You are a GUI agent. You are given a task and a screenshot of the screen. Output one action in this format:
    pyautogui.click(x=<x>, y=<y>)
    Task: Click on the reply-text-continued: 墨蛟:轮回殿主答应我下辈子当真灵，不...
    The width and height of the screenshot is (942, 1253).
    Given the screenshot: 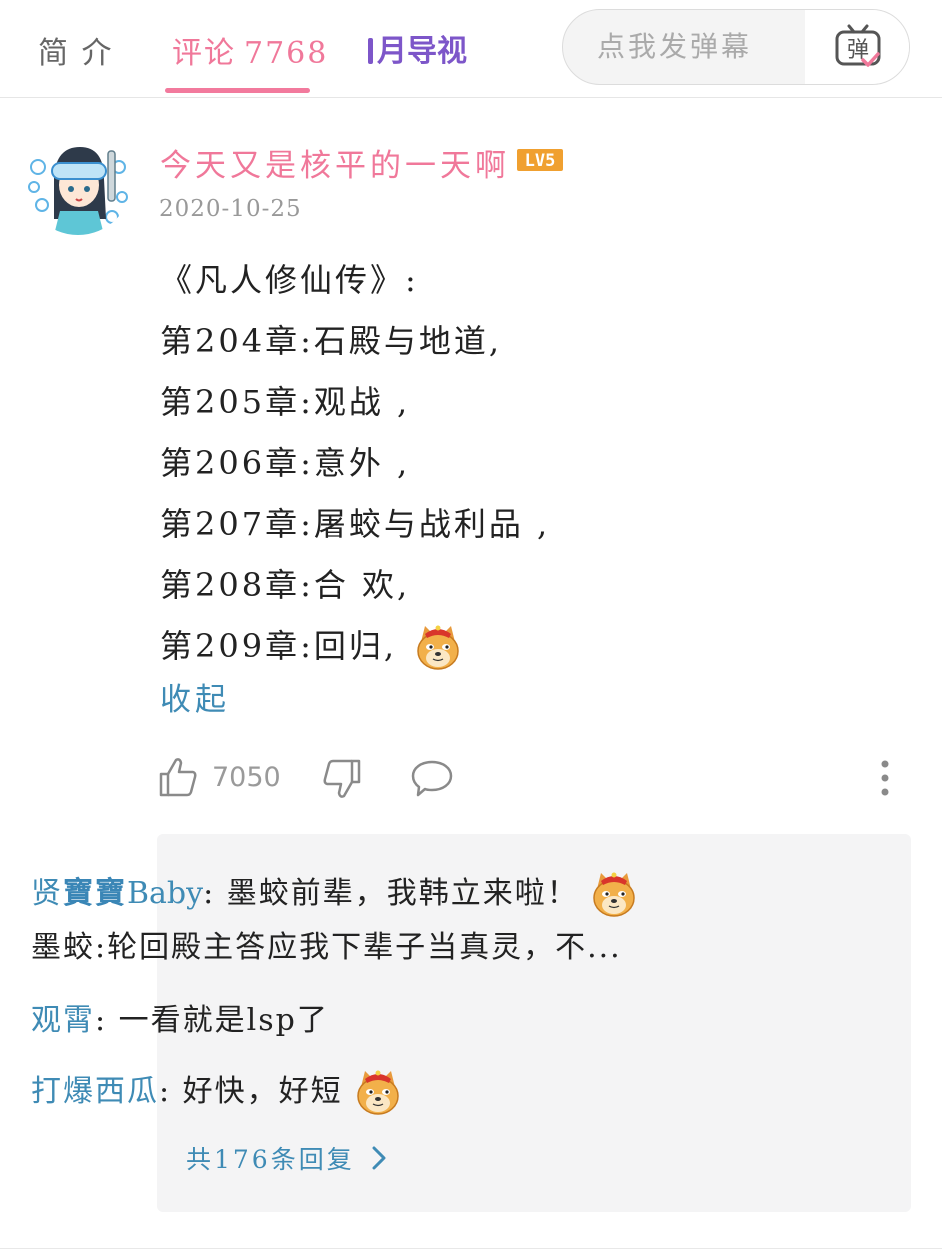 What is the action you would take?
    pyautogui.click(x=326, y=948)
    